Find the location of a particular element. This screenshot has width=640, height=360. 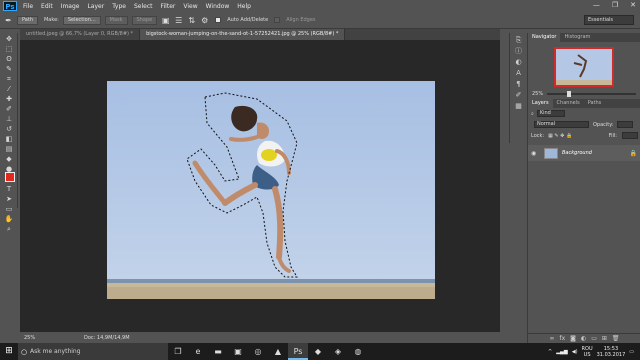

shape-button: Shape is located at coordinates (144, 20).